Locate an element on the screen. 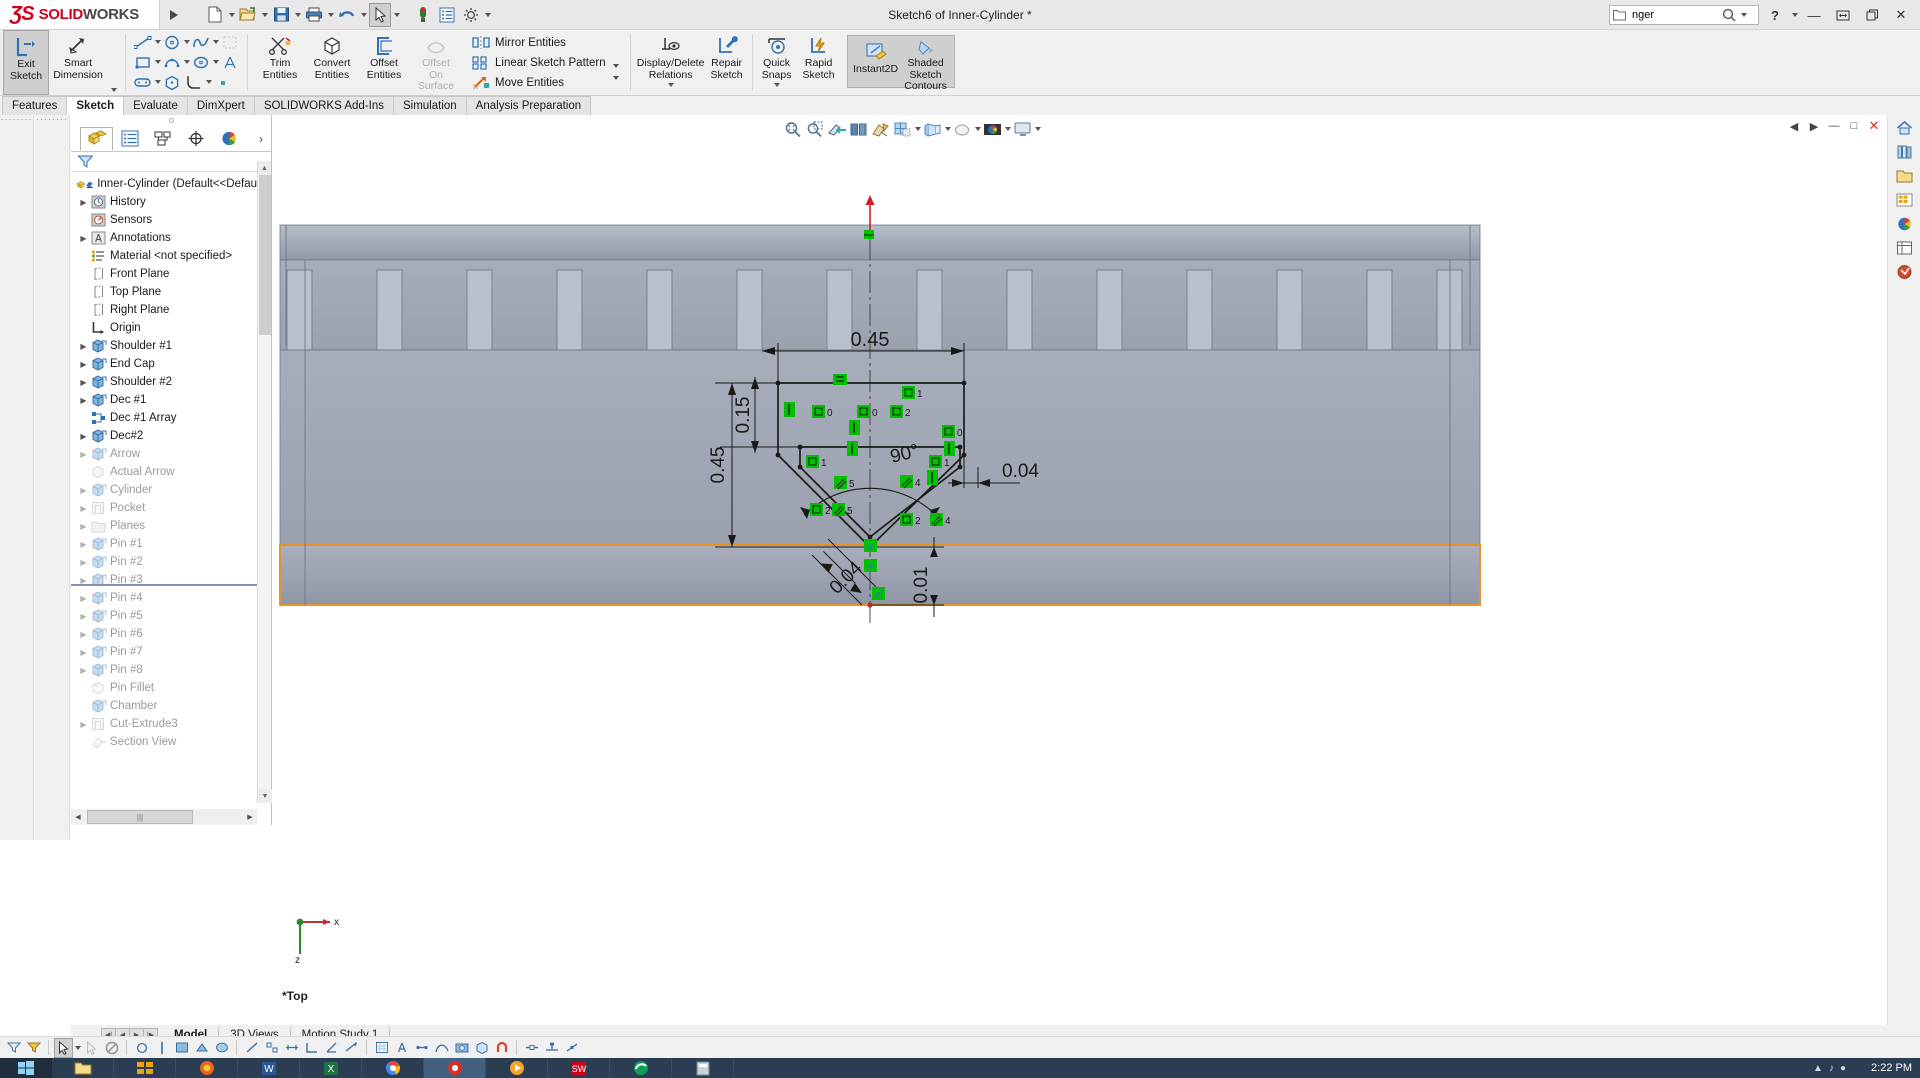 The height and width of the screenshot is (1078, 1920). new-document-icon is located at coordinates (215, 15).